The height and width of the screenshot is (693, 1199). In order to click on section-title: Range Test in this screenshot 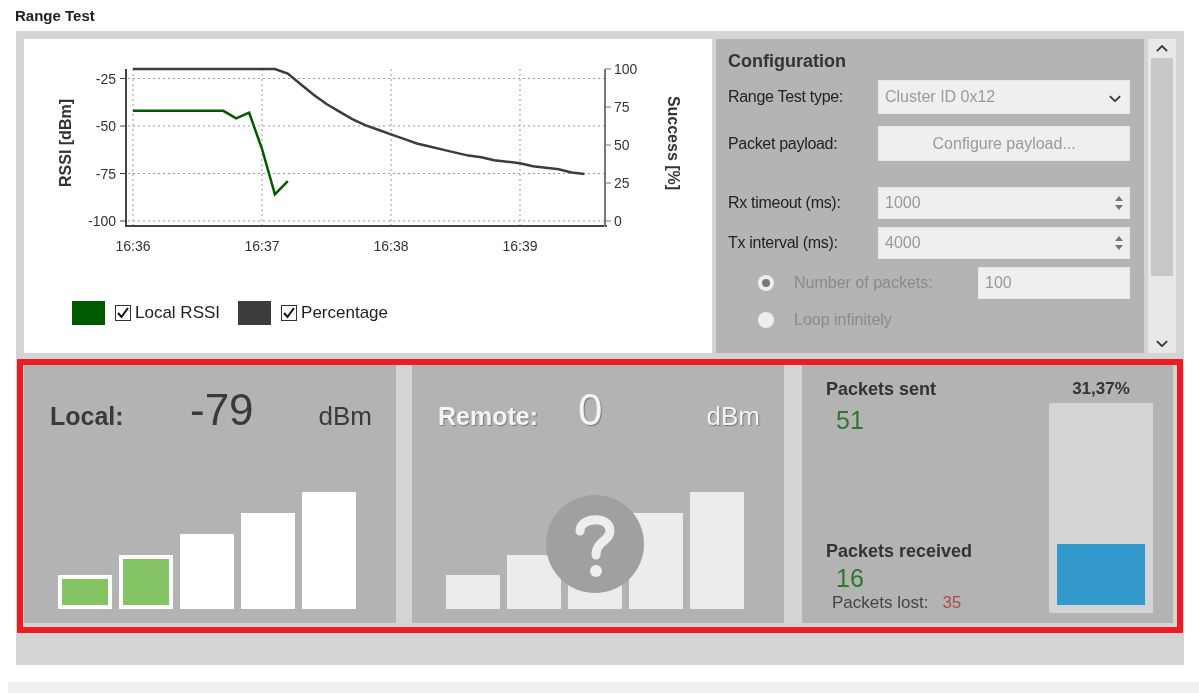, I will do `click(55, 16)`.